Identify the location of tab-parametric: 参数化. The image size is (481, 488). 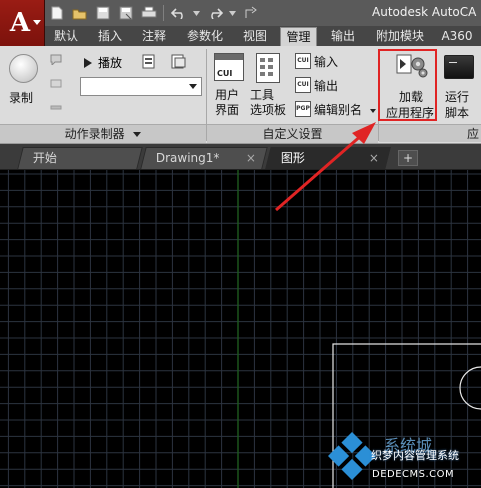
(205, 36).